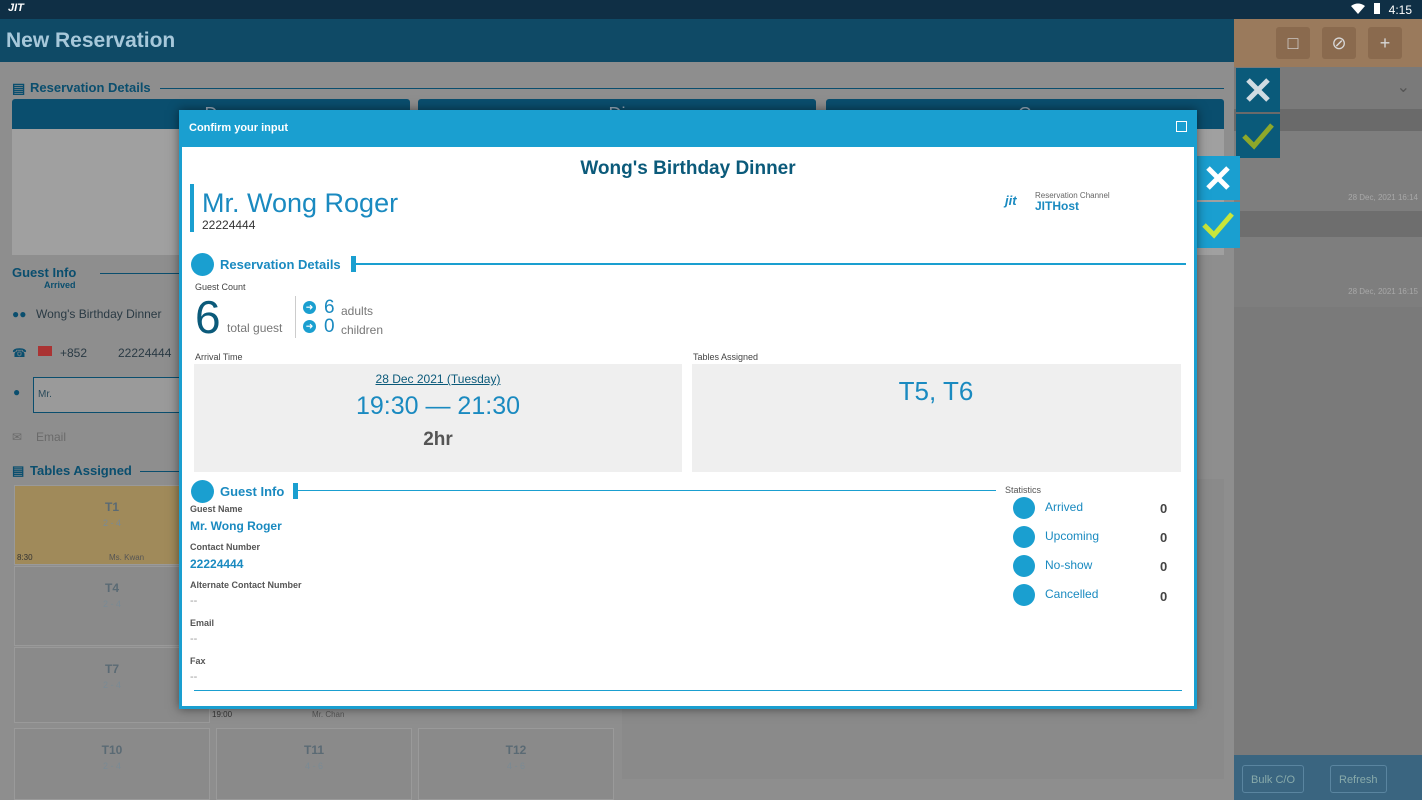 Image resolution: width=1422 pixels, height=800 pixels. What do you see at coordinates (1024, 508) in the screenshot?
I see `arrived-icon` at bounding box center [1024, 508].